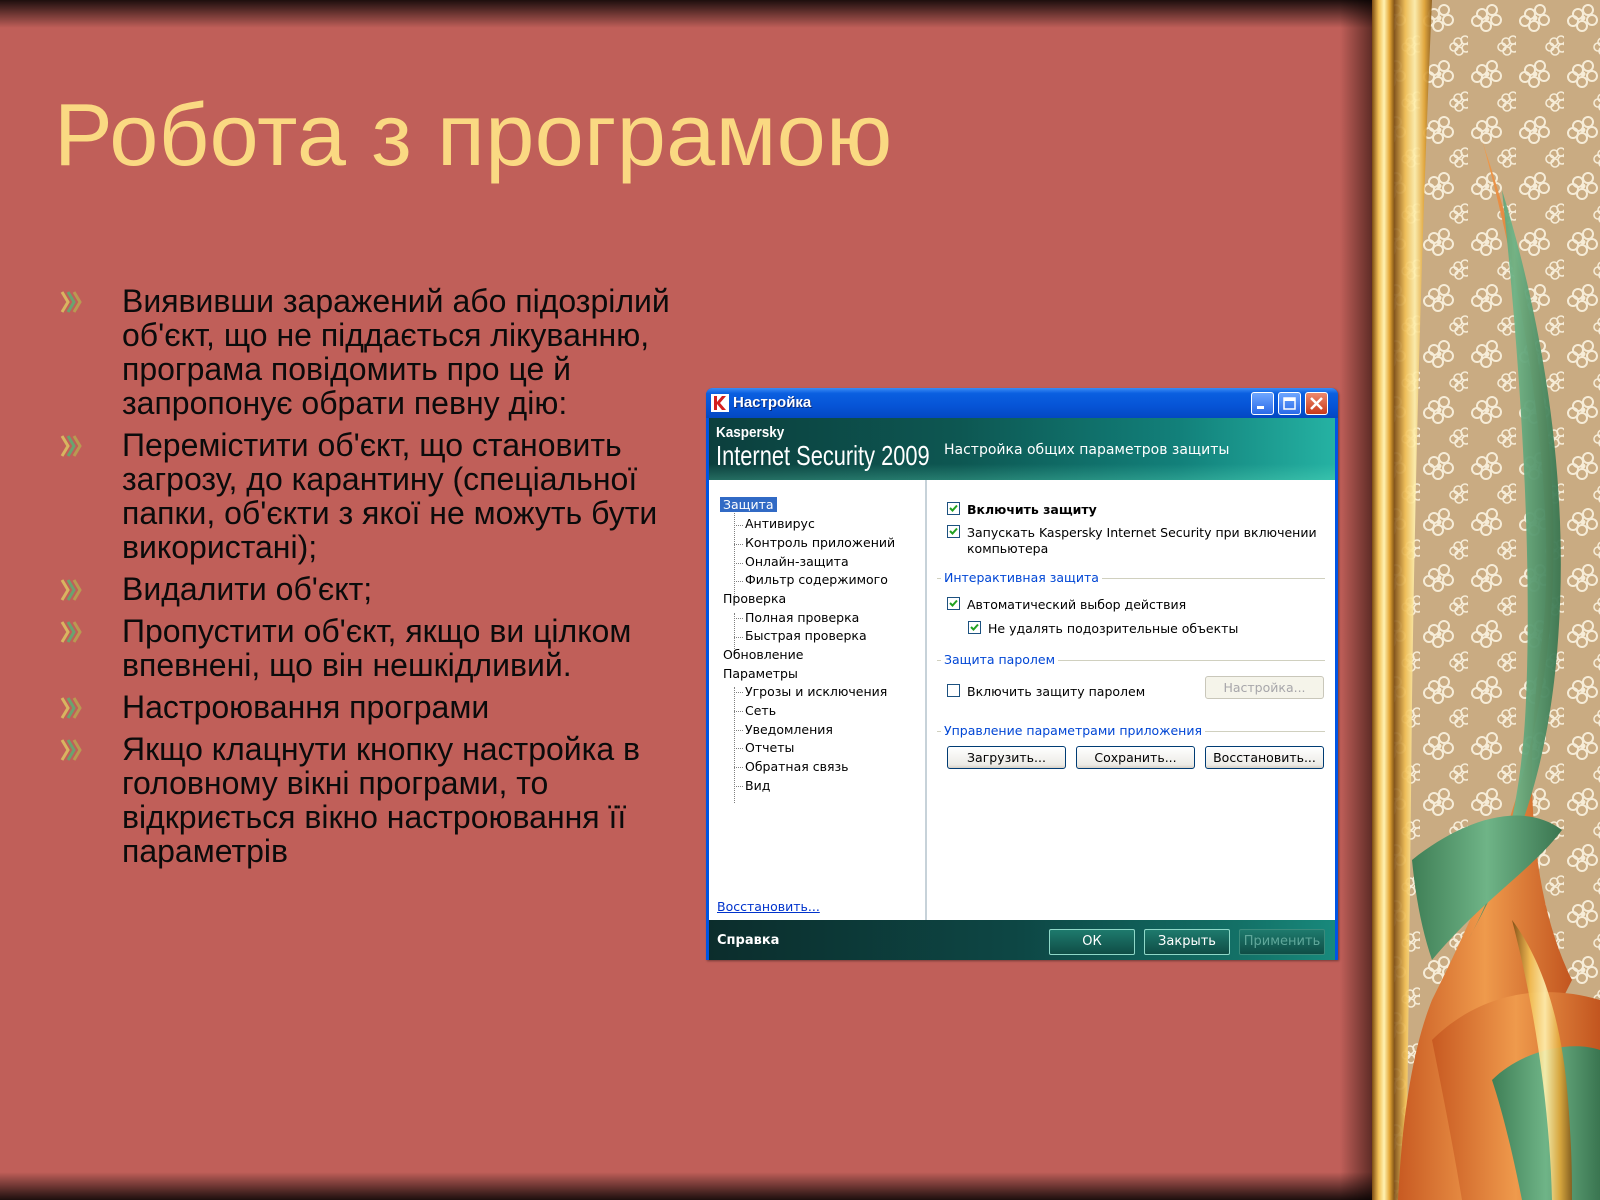  I want to click on help-link: Справка, so click(748, 940).